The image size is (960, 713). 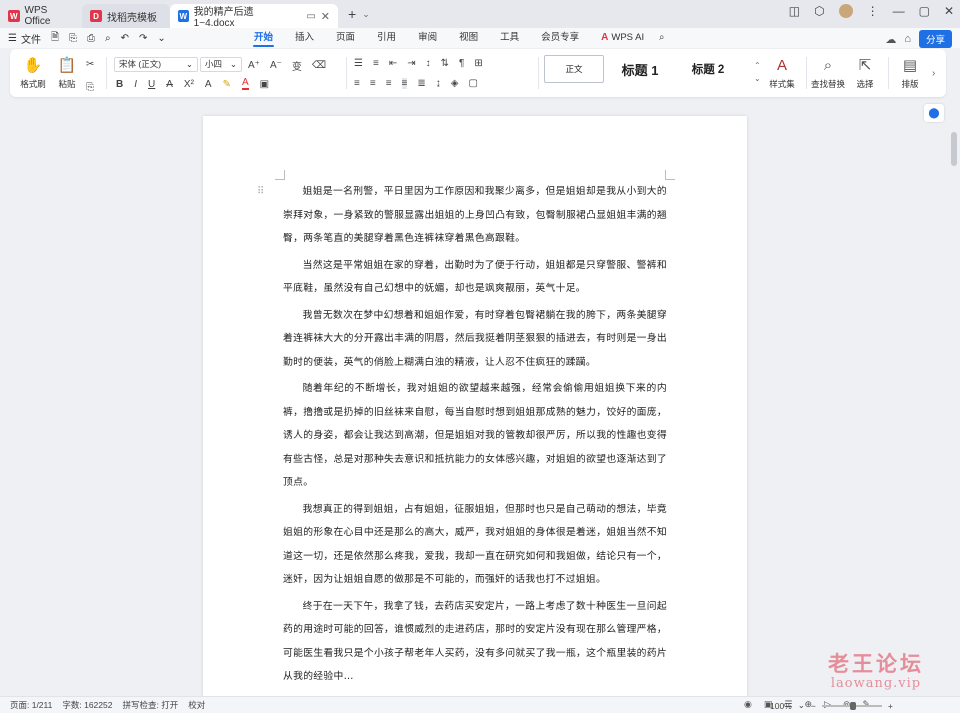 What do you see at coordinates (899, 11) in the screenshot?
I see `minimize-icon: —` at bounding box center [899, 11].